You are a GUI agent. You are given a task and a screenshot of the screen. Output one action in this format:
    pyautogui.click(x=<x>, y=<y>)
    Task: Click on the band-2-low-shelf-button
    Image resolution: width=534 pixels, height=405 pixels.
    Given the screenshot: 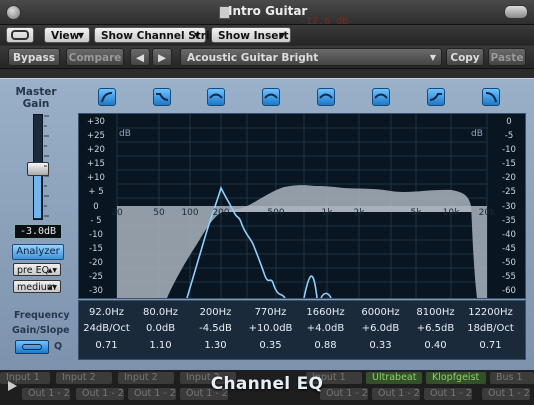 What is the action you would take?
    pyautogui.click(x=162, y=97)
    